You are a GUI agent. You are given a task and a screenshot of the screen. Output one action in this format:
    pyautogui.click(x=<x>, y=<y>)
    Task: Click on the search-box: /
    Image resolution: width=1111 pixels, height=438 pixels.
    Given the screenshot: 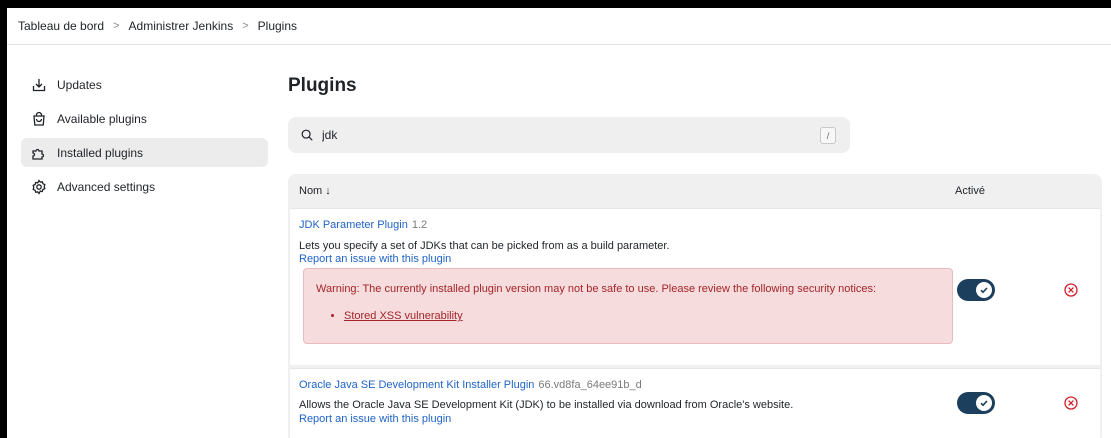 What is the action you would take?
    pyautogui.click(x=569, y=135)
    